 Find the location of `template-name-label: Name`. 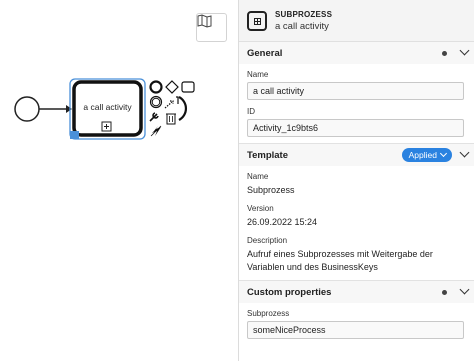

template-name-label: Name is located at coordinates (258, 176).